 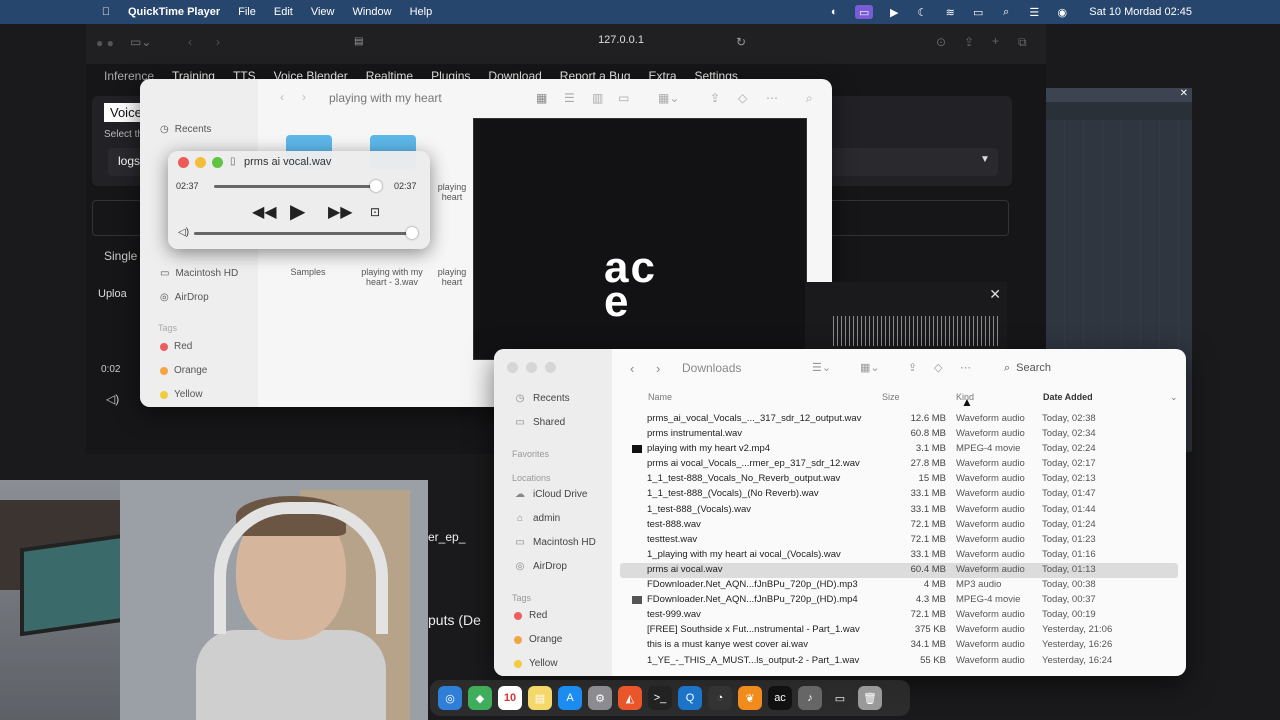 What do you see at coordinates (298, 186) in the screenshot?
I see `playback-scrubber` at bounding box center [298, 186].